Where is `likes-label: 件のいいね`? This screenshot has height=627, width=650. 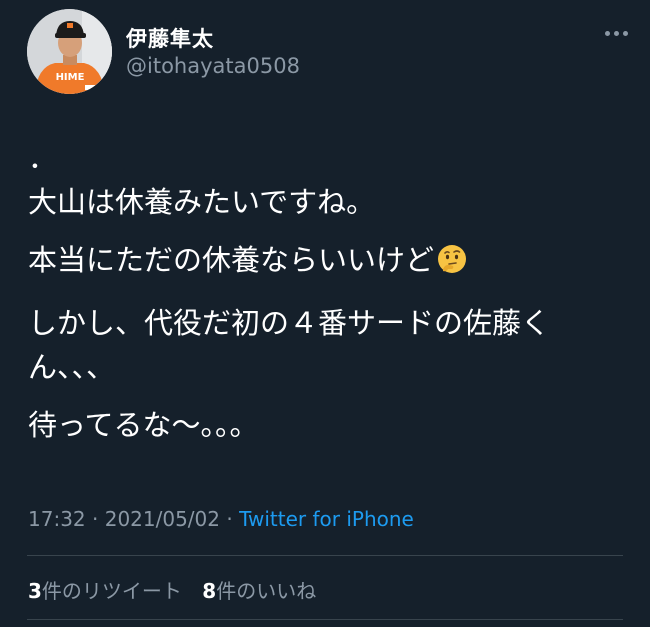
likes-label: 件のいいね is located at coordinates (266, 591).